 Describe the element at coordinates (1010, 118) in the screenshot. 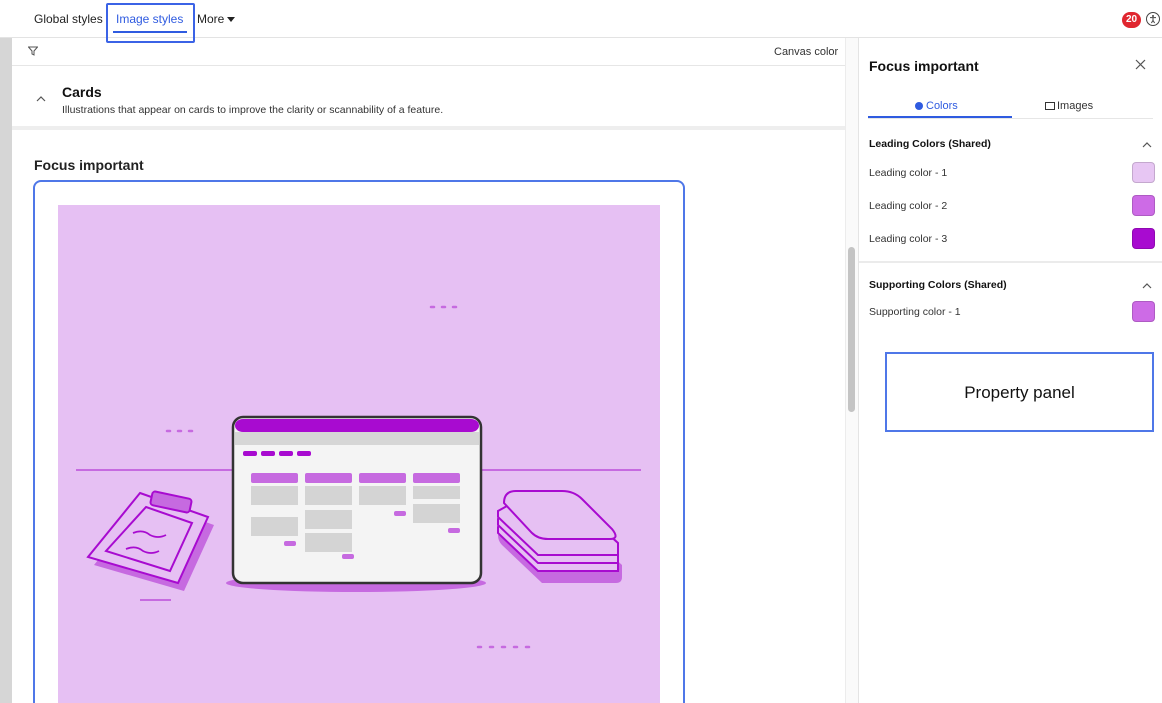

I see `panel-tabs-divider` at that location.